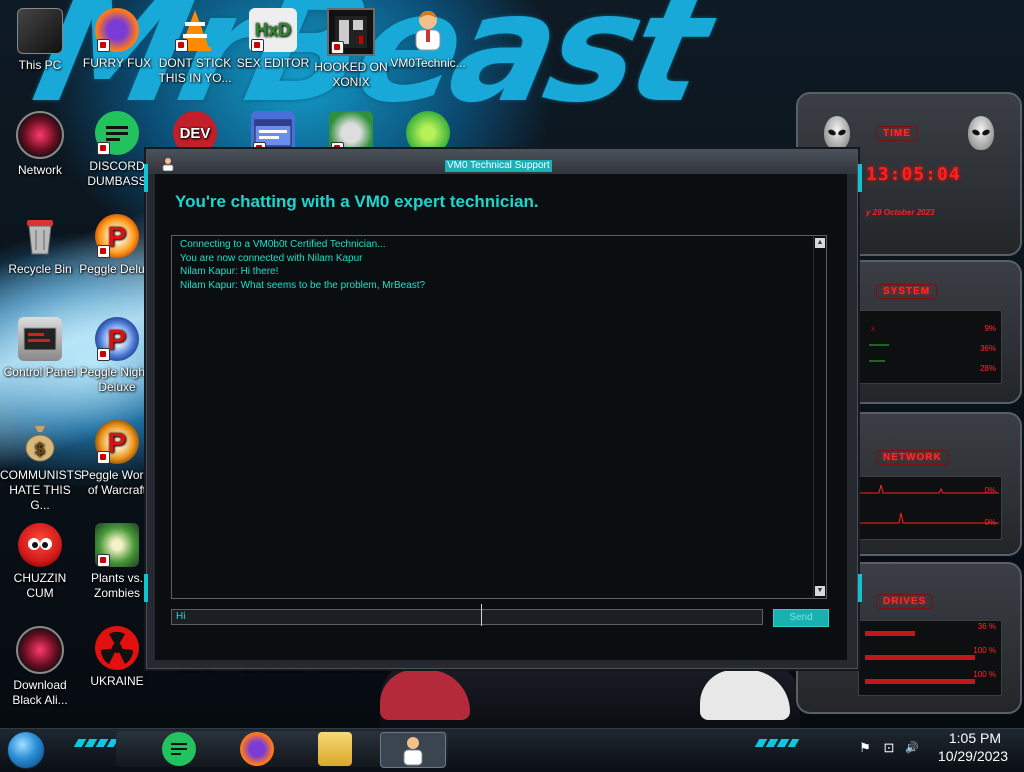 Image resolution: width=1024 pixels, height=772 pixels. I want to click on money-bag-icon: $, so click(40, 442).